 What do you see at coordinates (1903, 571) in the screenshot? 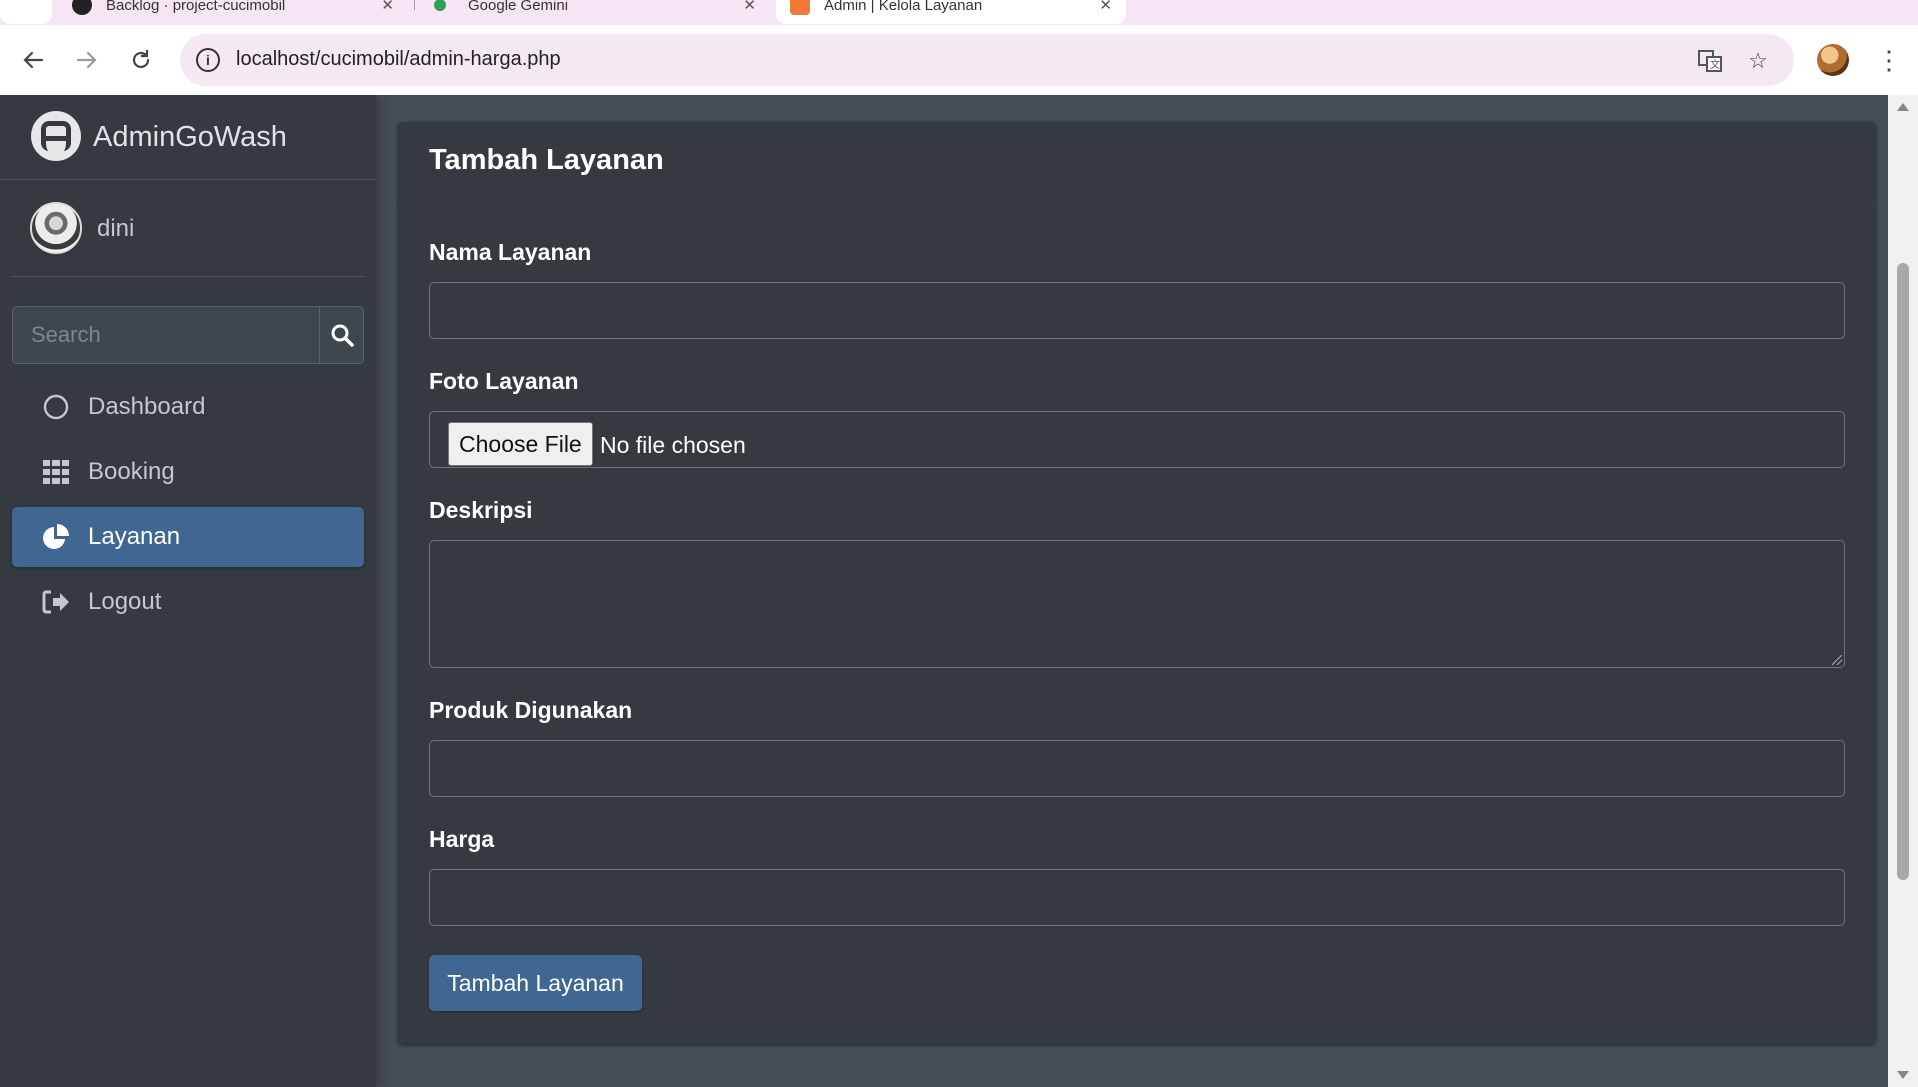
I see `scroll-thumb` at bounding box center [1903, 571].